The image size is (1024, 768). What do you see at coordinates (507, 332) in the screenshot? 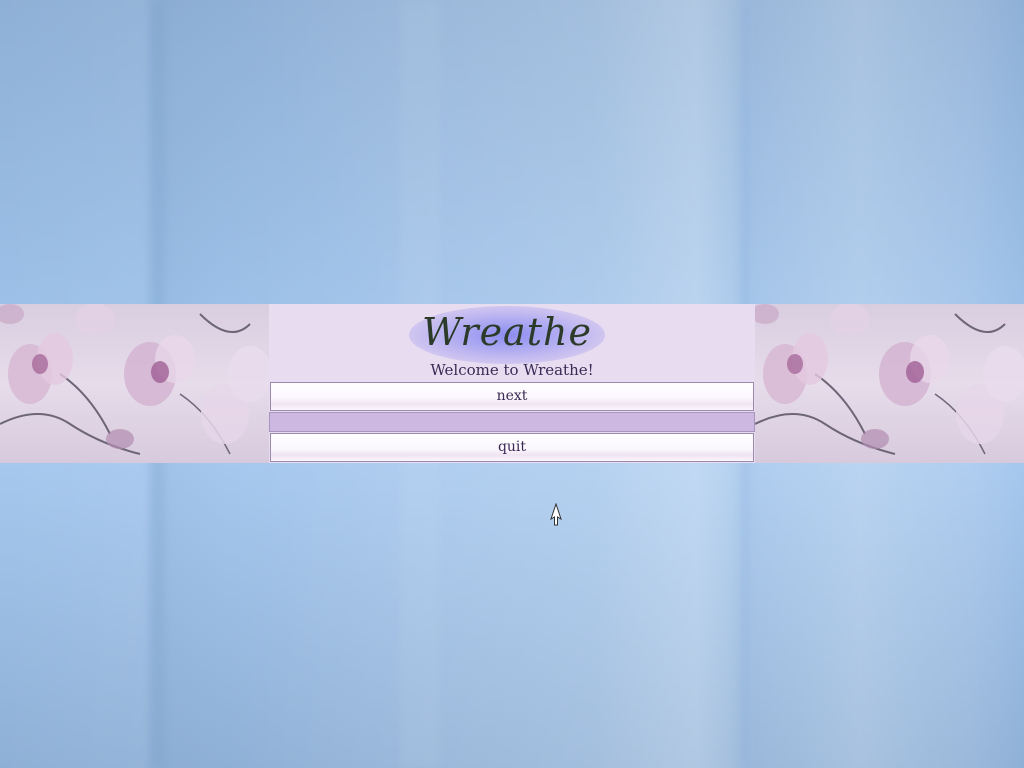
I see `logo-text: Wreathe` at bounding box center [507, 332].